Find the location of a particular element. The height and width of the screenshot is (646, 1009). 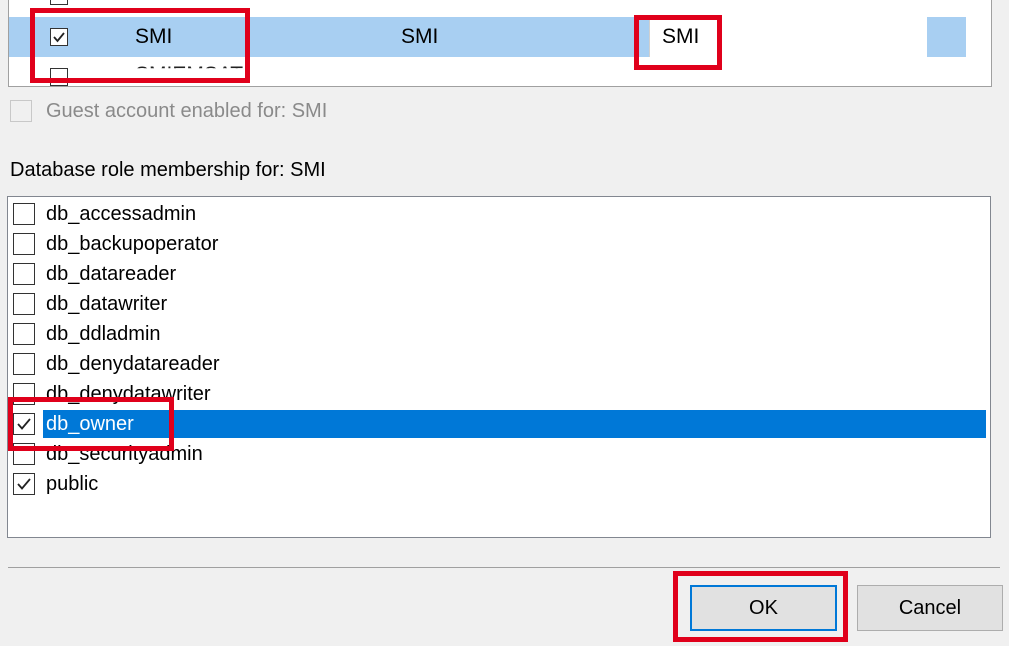

role-item: public is located at coordinates (499, 484).